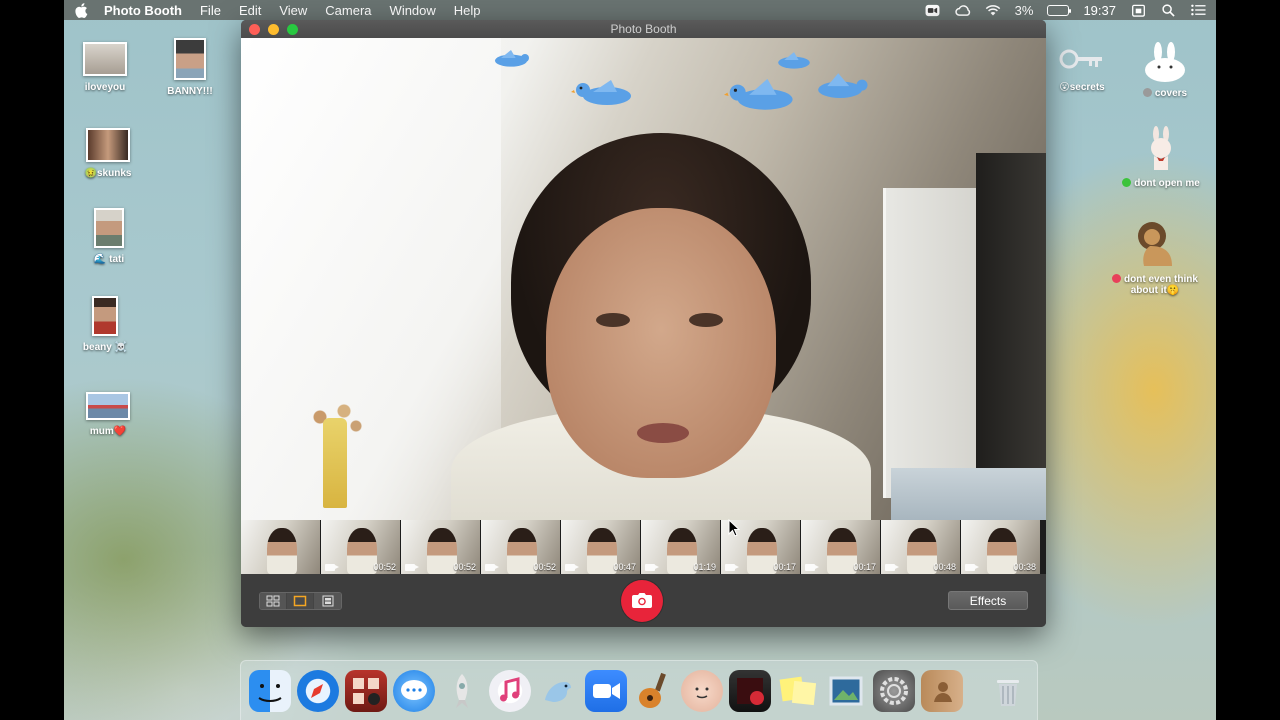 This screenshot has width=1280, height=720. What do you see at coordinates (108, 414) in the screenshot?
I see `desktop-icon-mum: mum❤️` at bounding box center [108, 414].